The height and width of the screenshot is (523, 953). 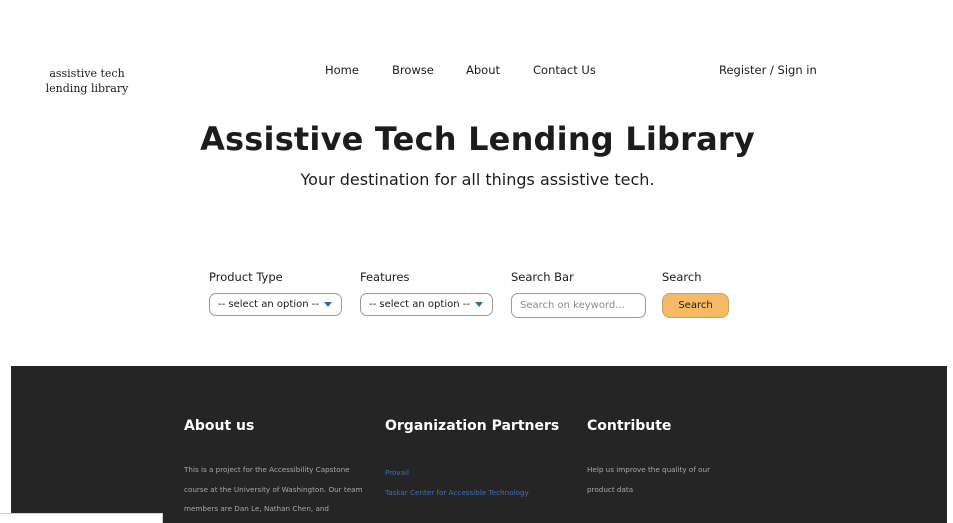 What do you see at coordinates (81, 518) in the screenshot?
I see `status-bar-strip` at bounding box center [81, 518].